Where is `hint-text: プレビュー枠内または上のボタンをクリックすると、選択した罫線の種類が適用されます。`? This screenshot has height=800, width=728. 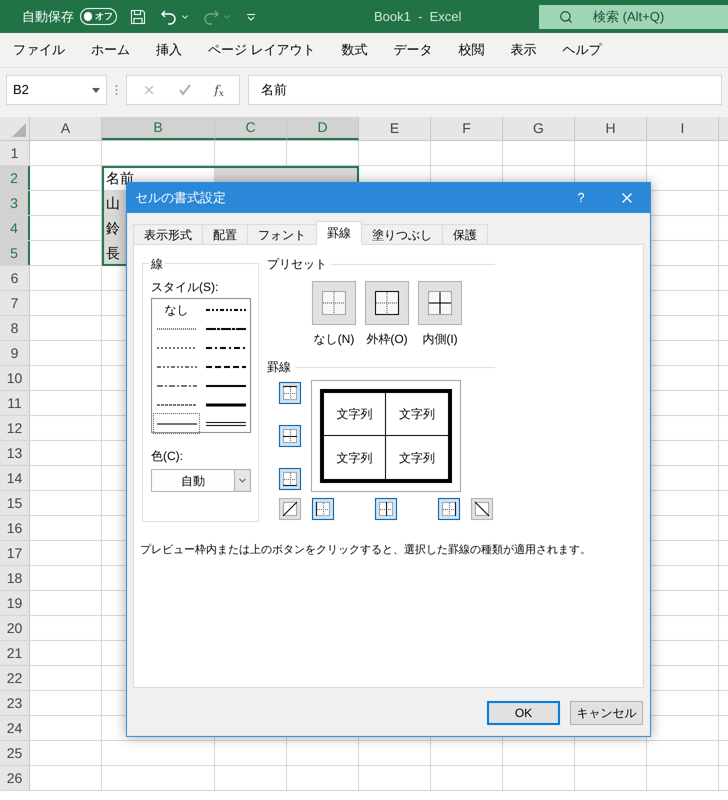 hint-text: プレビュー枠内または上のボタンをクリックすると、選択した罫線の種類が適用されます。 is located at coordinates (366, 550).